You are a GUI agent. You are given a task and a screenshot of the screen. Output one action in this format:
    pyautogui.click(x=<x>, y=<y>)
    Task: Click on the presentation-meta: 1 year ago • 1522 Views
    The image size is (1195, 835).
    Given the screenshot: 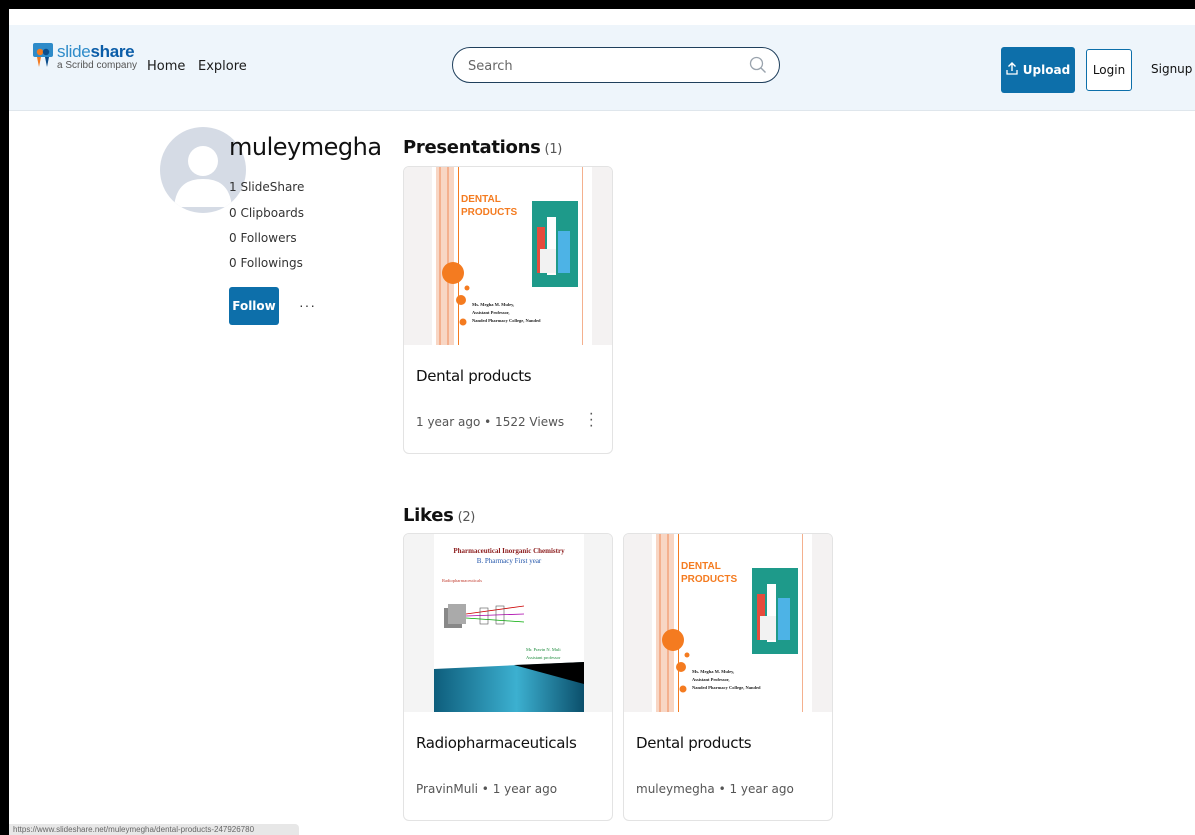 What is the action you would take?
    pyautogui.click(x=490, y=422)
    